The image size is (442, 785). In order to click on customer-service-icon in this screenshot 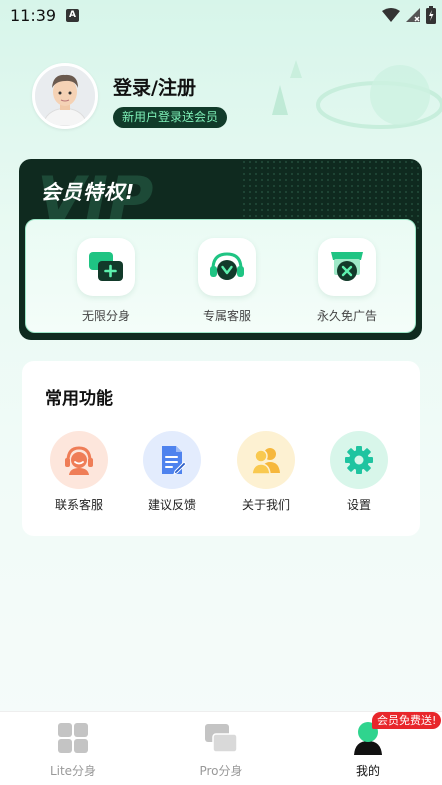, I will do `click(79, 460)`.